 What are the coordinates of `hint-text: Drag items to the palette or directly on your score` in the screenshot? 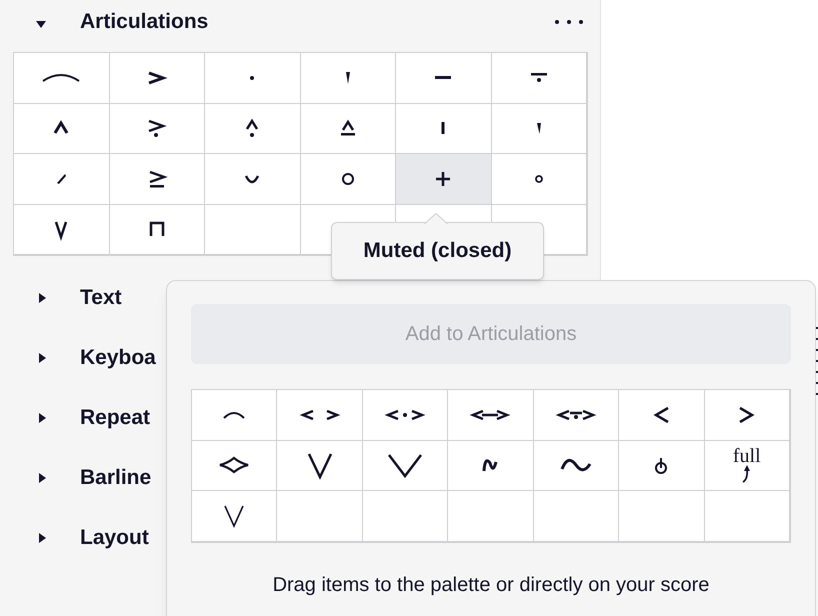 It's located at (491, 585).